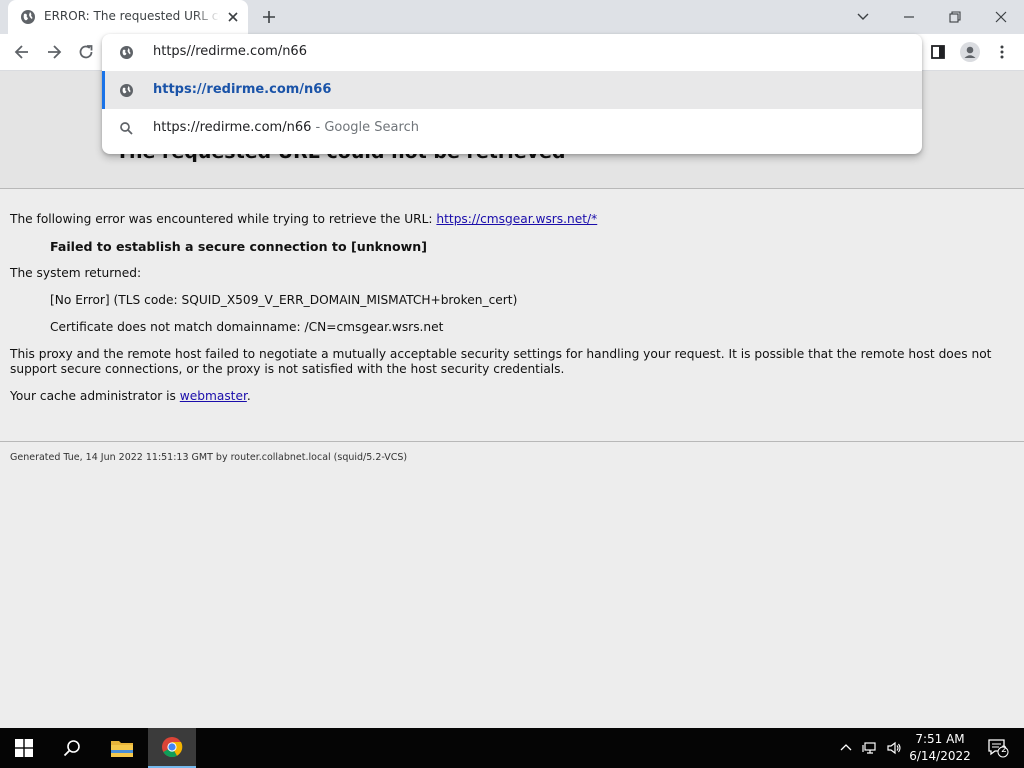 This screenshot has width=1024, height=768. I want to click on clock-time: 7:51 AM, so click(940, 739).